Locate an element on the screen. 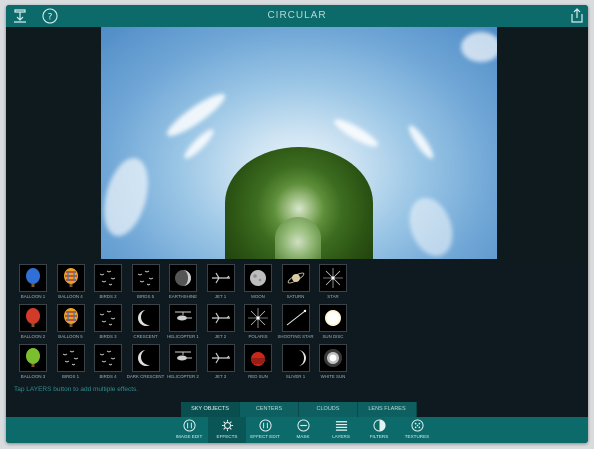 This screenshot has height=449, width=594. effect-tile-polaris: POLARIS is located at coordinates (258, 321).